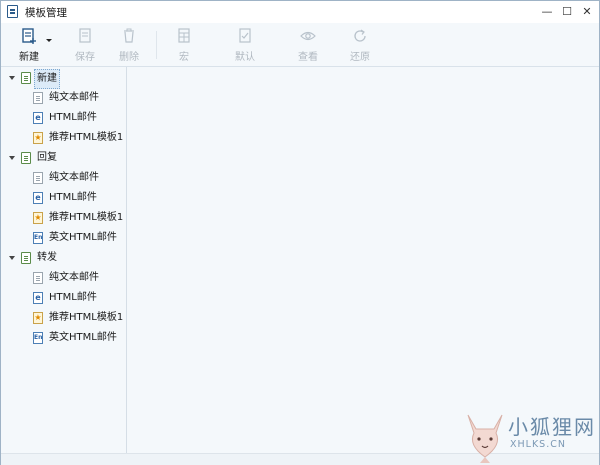 The height and width of the screenshot is (465, 600). I want to click on restore-button-label: 还原, so click(360, 57).